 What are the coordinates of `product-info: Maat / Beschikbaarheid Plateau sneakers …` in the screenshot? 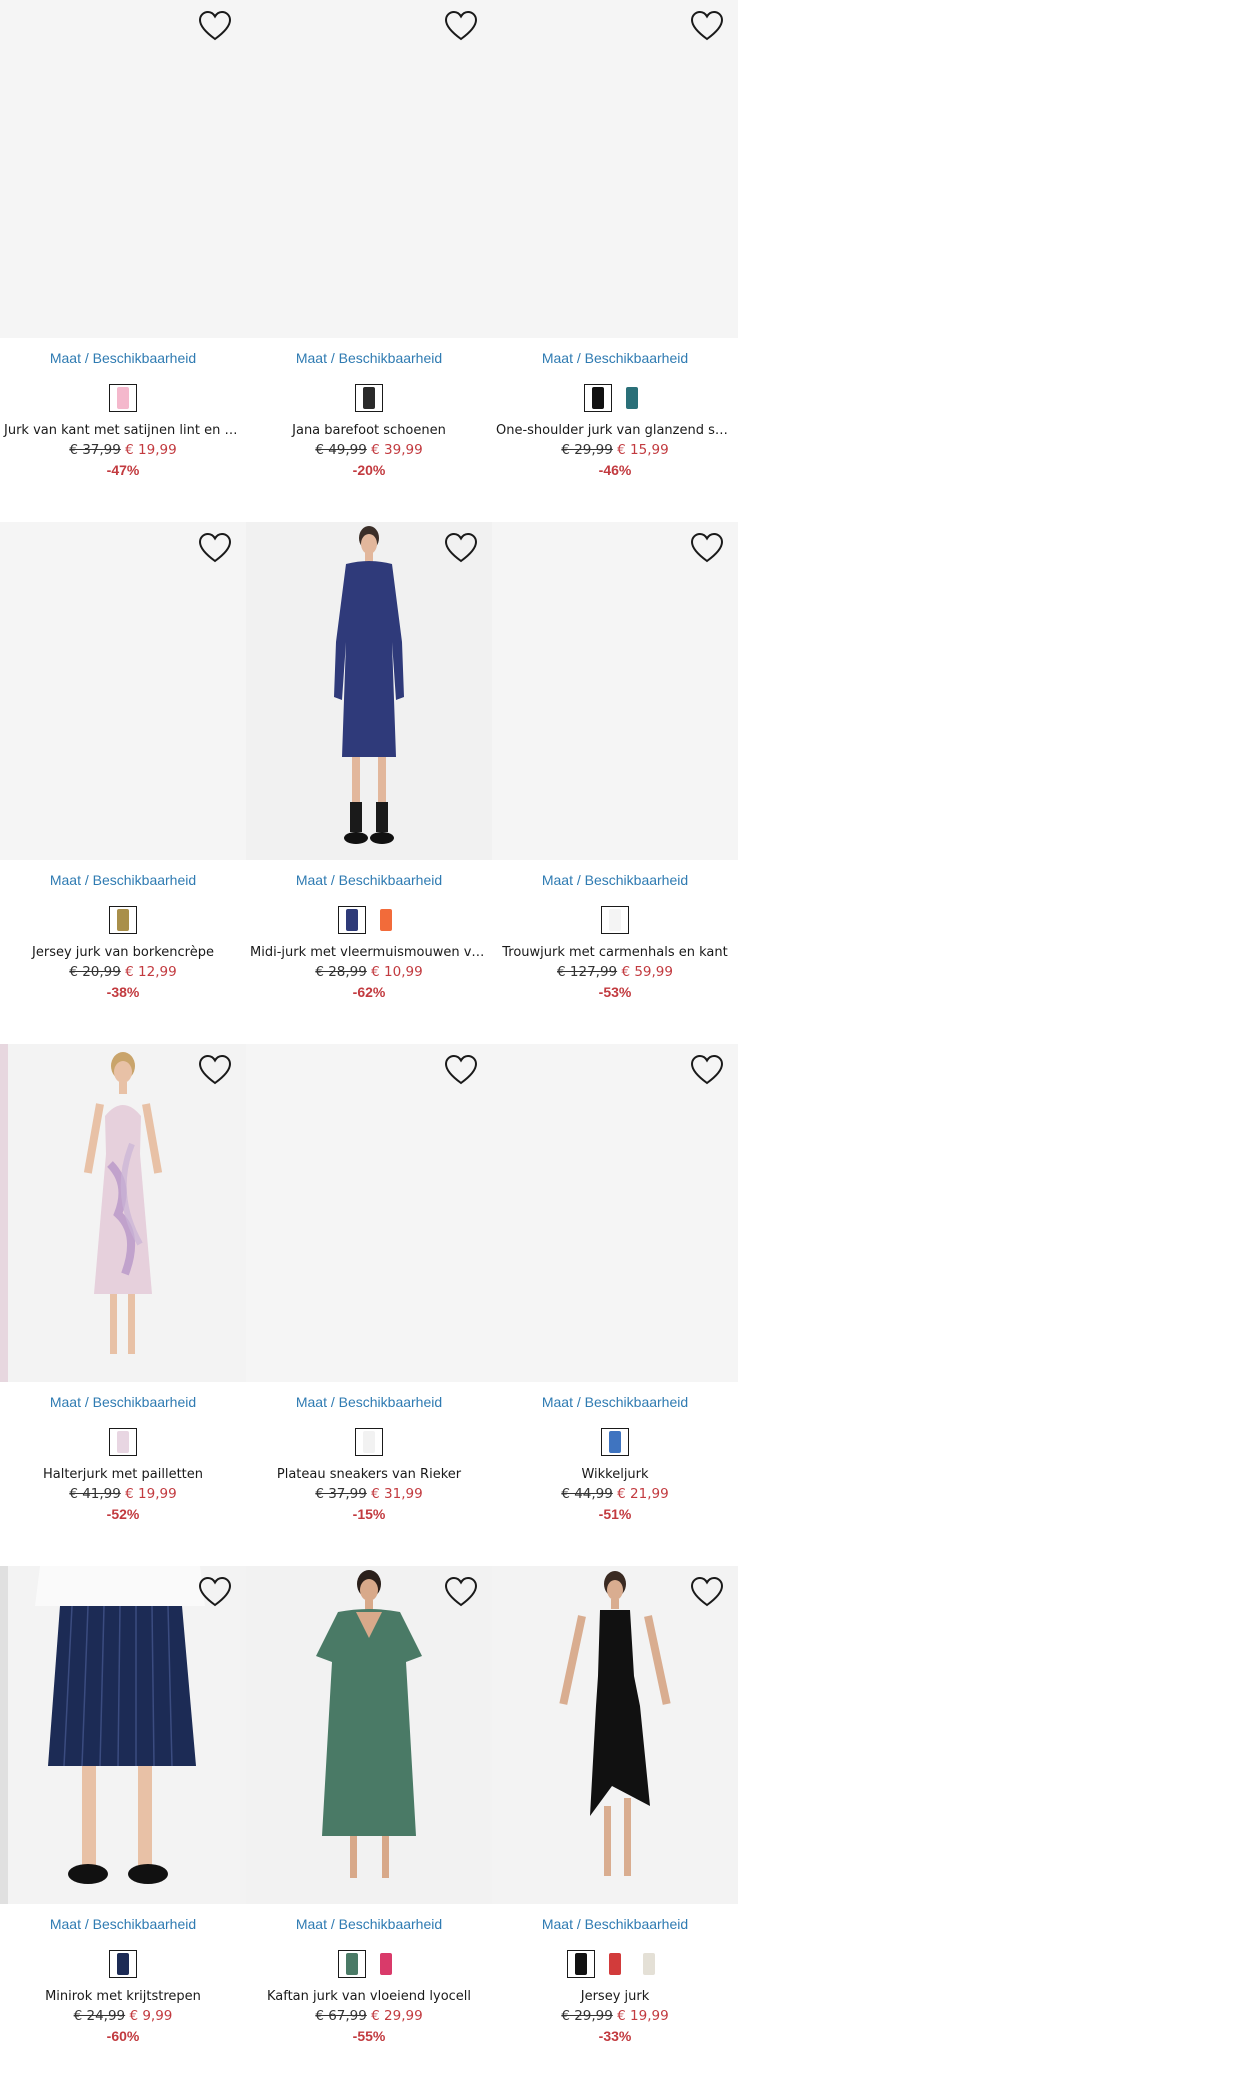 It's located at (369, 1452).